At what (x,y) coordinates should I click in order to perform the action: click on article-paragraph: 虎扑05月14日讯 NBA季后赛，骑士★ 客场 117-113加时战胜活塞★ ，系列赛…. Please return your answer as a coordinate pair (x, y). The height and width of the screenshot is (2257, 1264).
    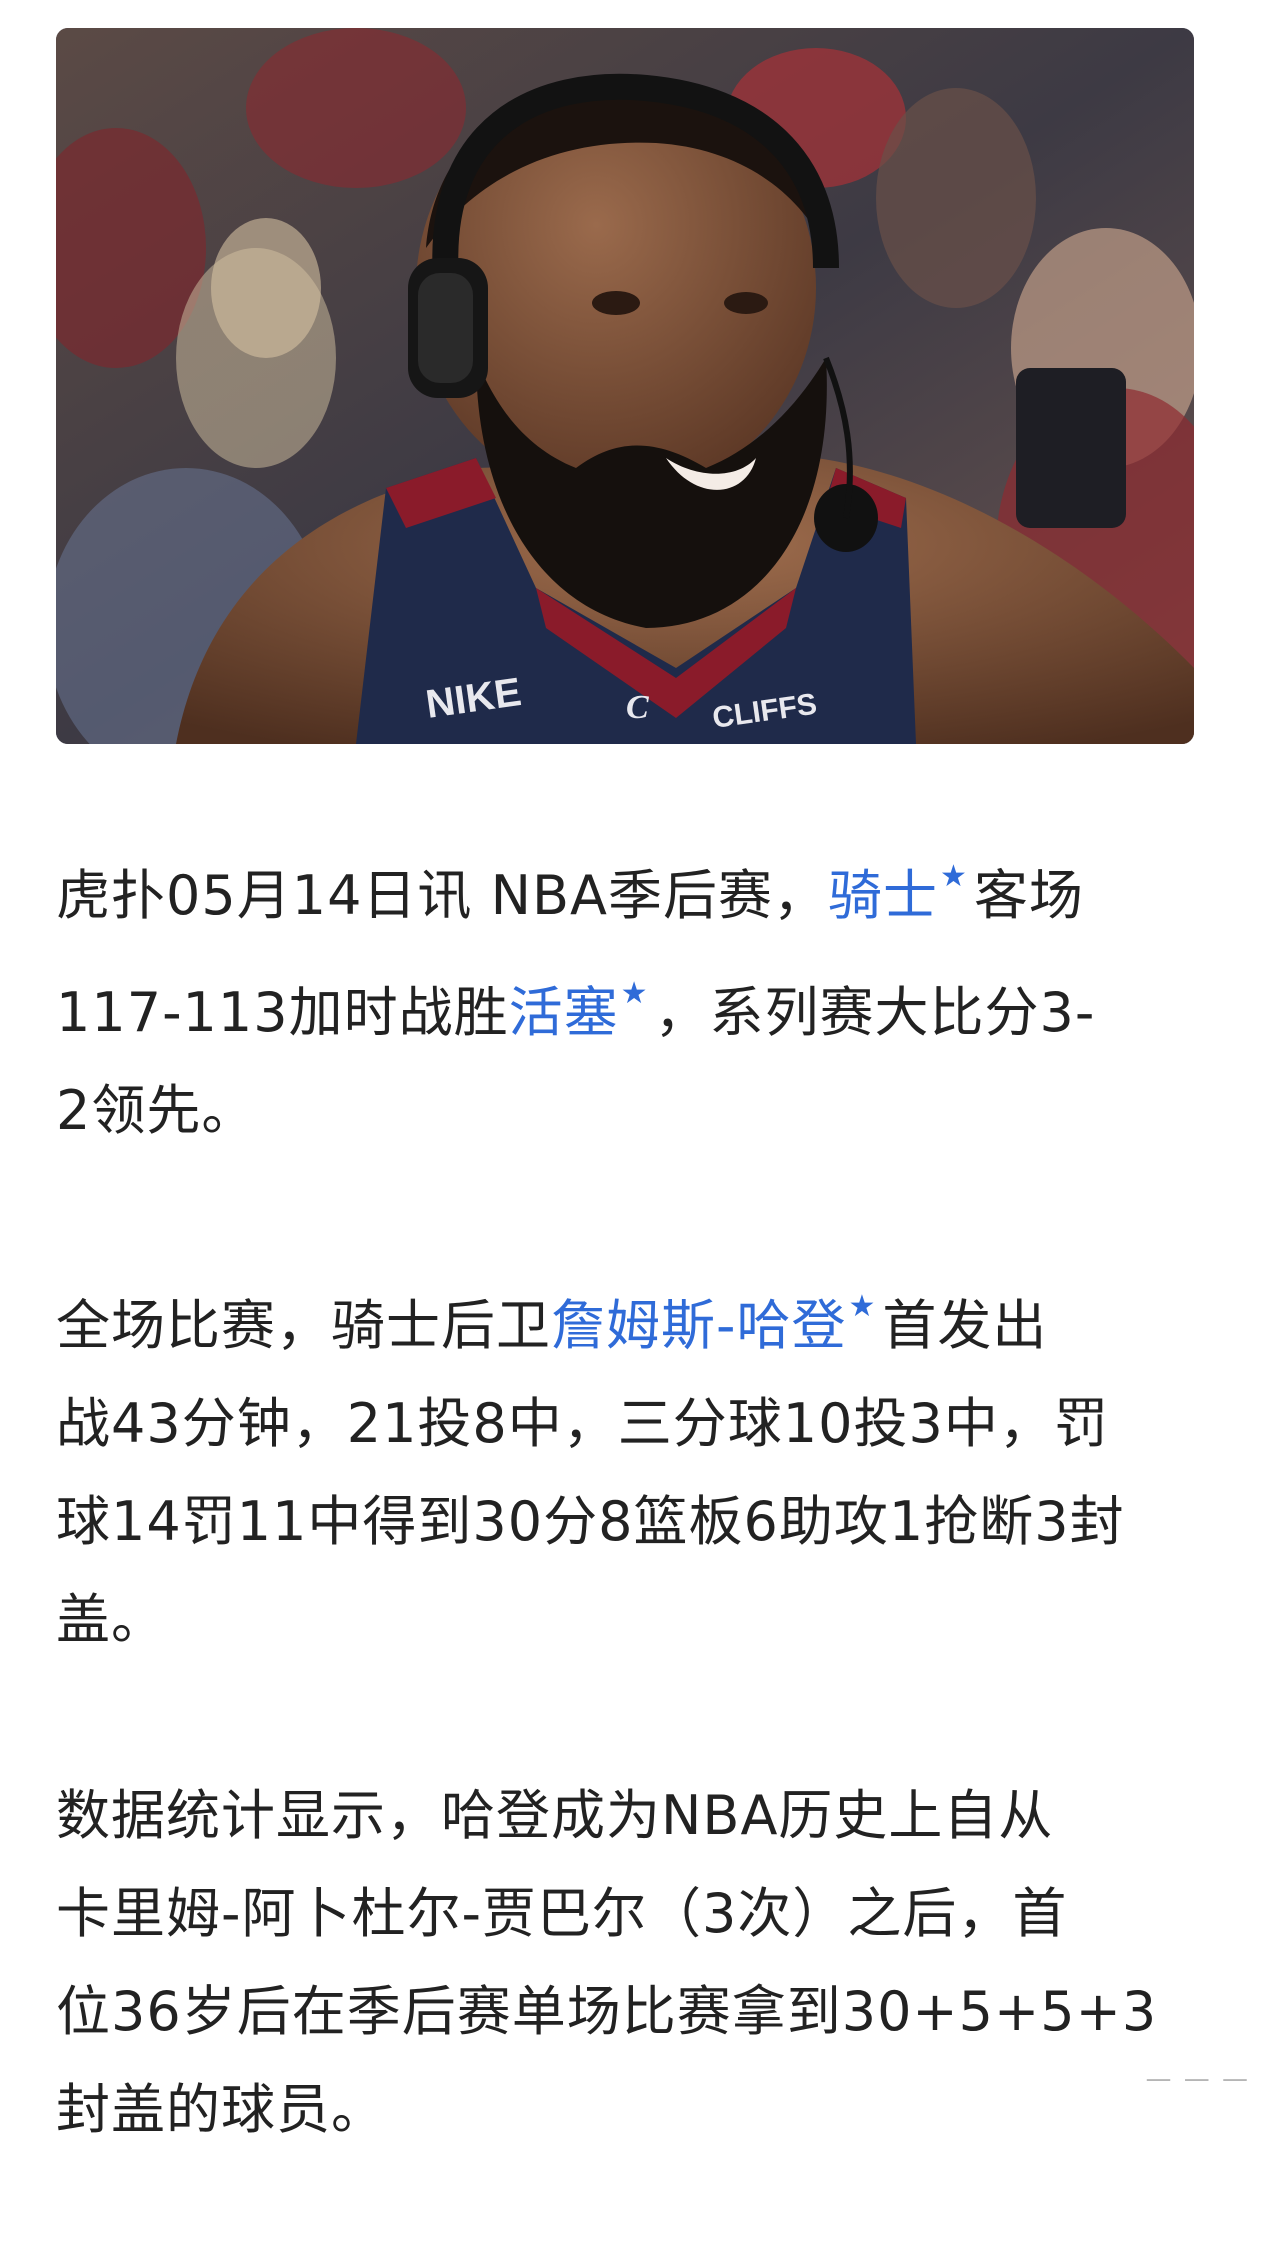
    Looking at the image, I should click on (626, 994).